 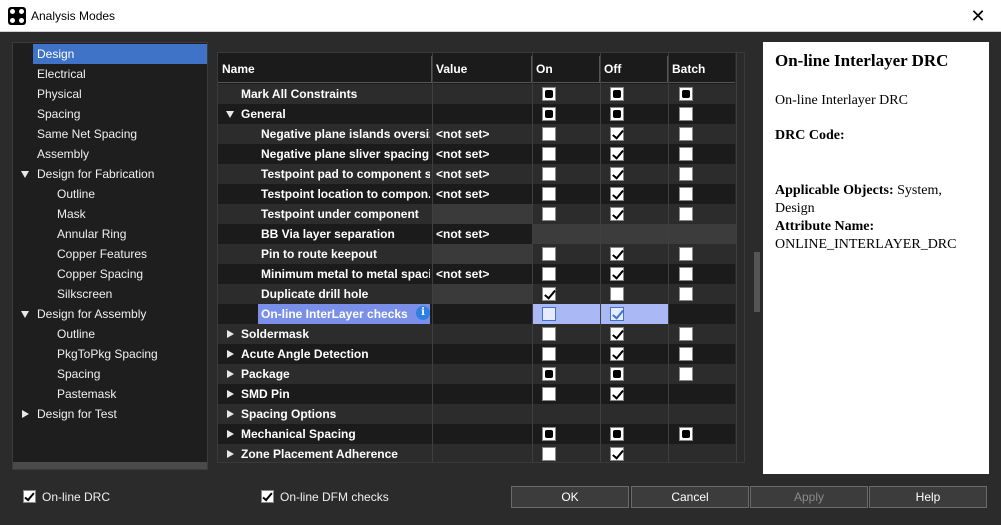 What do you see at coordinates (71, 214) in the screenshot?
I see `tree-item: Mask` at bounding box center [71, 214].